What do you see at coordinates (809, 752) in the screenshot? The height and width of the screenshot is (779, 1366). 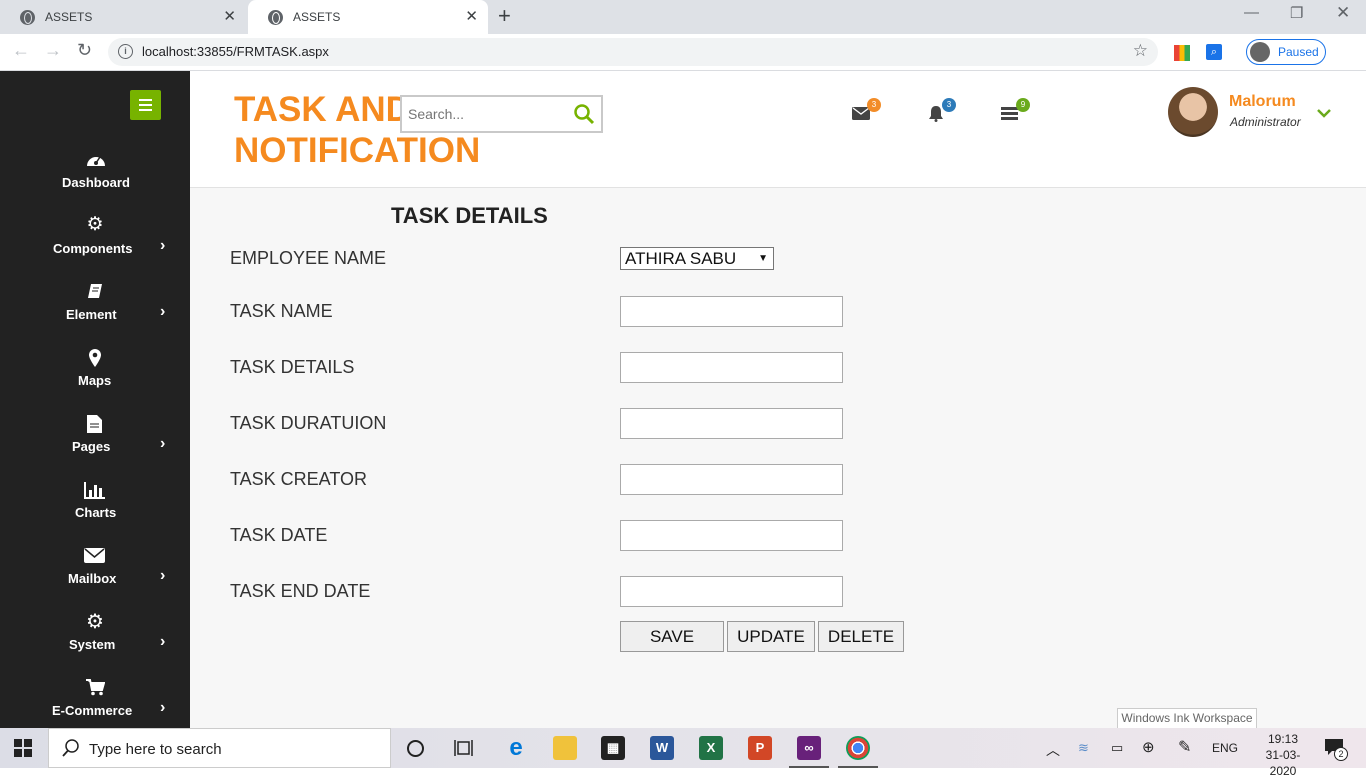 I see `visual-studio-icon: ∞` at bounding box center [809, 752].